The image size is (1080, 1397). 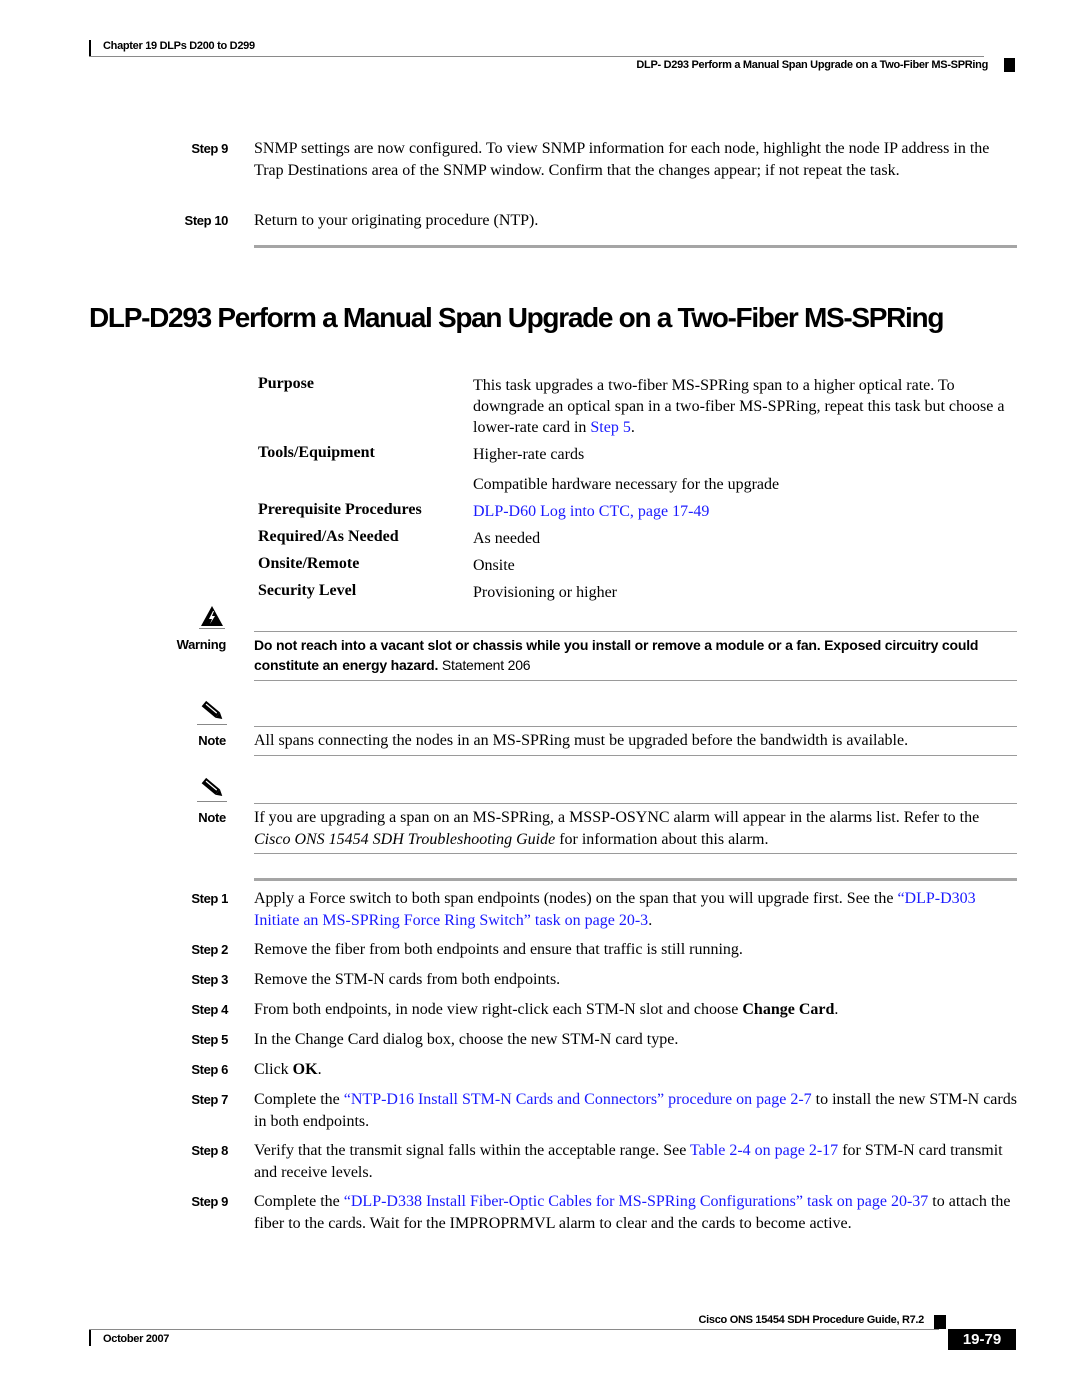 I want to click on step-label: Step 10, so click(x=206, y=220).